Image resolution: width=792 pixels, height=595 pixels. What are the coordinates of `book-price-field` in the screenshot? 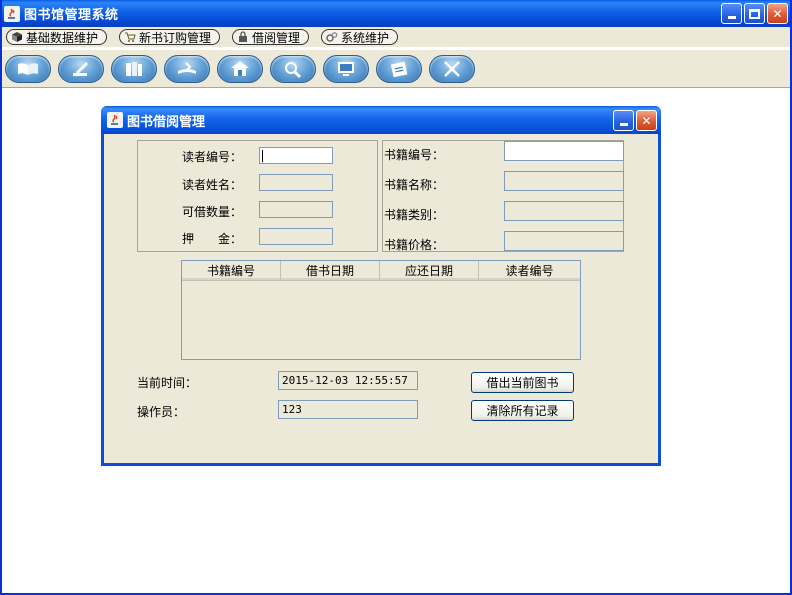 It's located at (564, 241).